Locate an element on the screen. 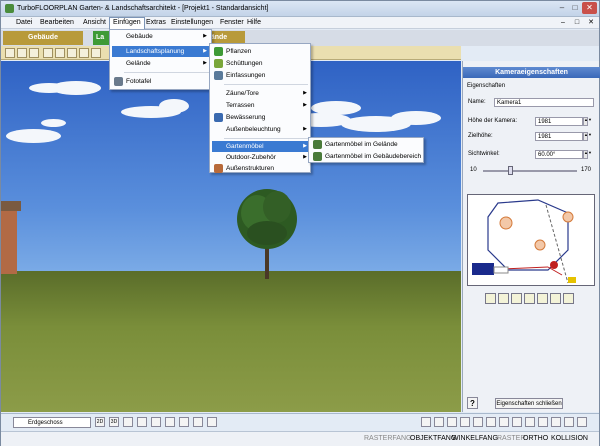 The image size is (600, 446). camera-icon is located at coordinates (582, 422).